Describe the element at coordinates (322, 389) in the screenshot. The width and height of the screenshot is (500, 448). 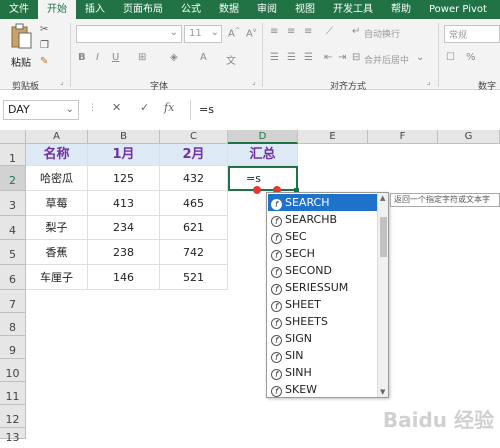
I see `autocomplete-item: f SKEW` at that location.